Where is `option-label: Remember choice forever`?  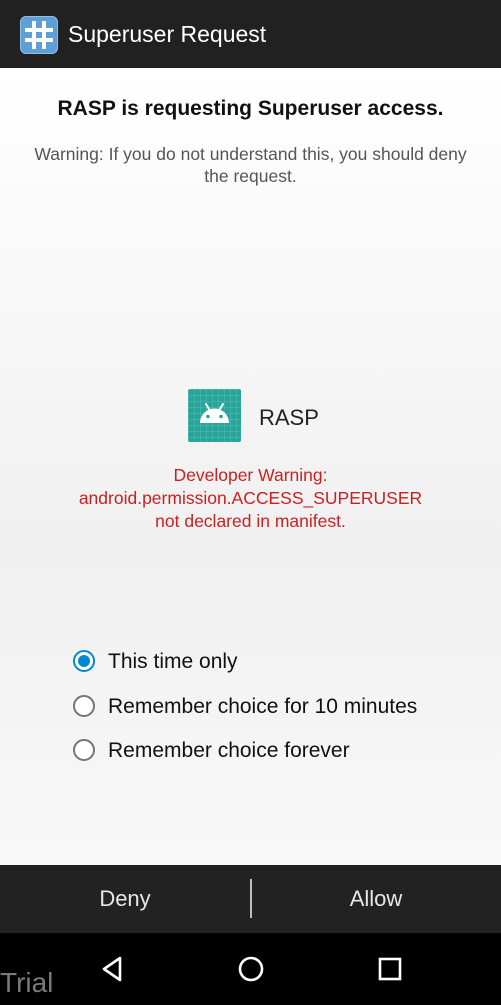 option-label: Remember choice forever is located at coordinates (229, 750).